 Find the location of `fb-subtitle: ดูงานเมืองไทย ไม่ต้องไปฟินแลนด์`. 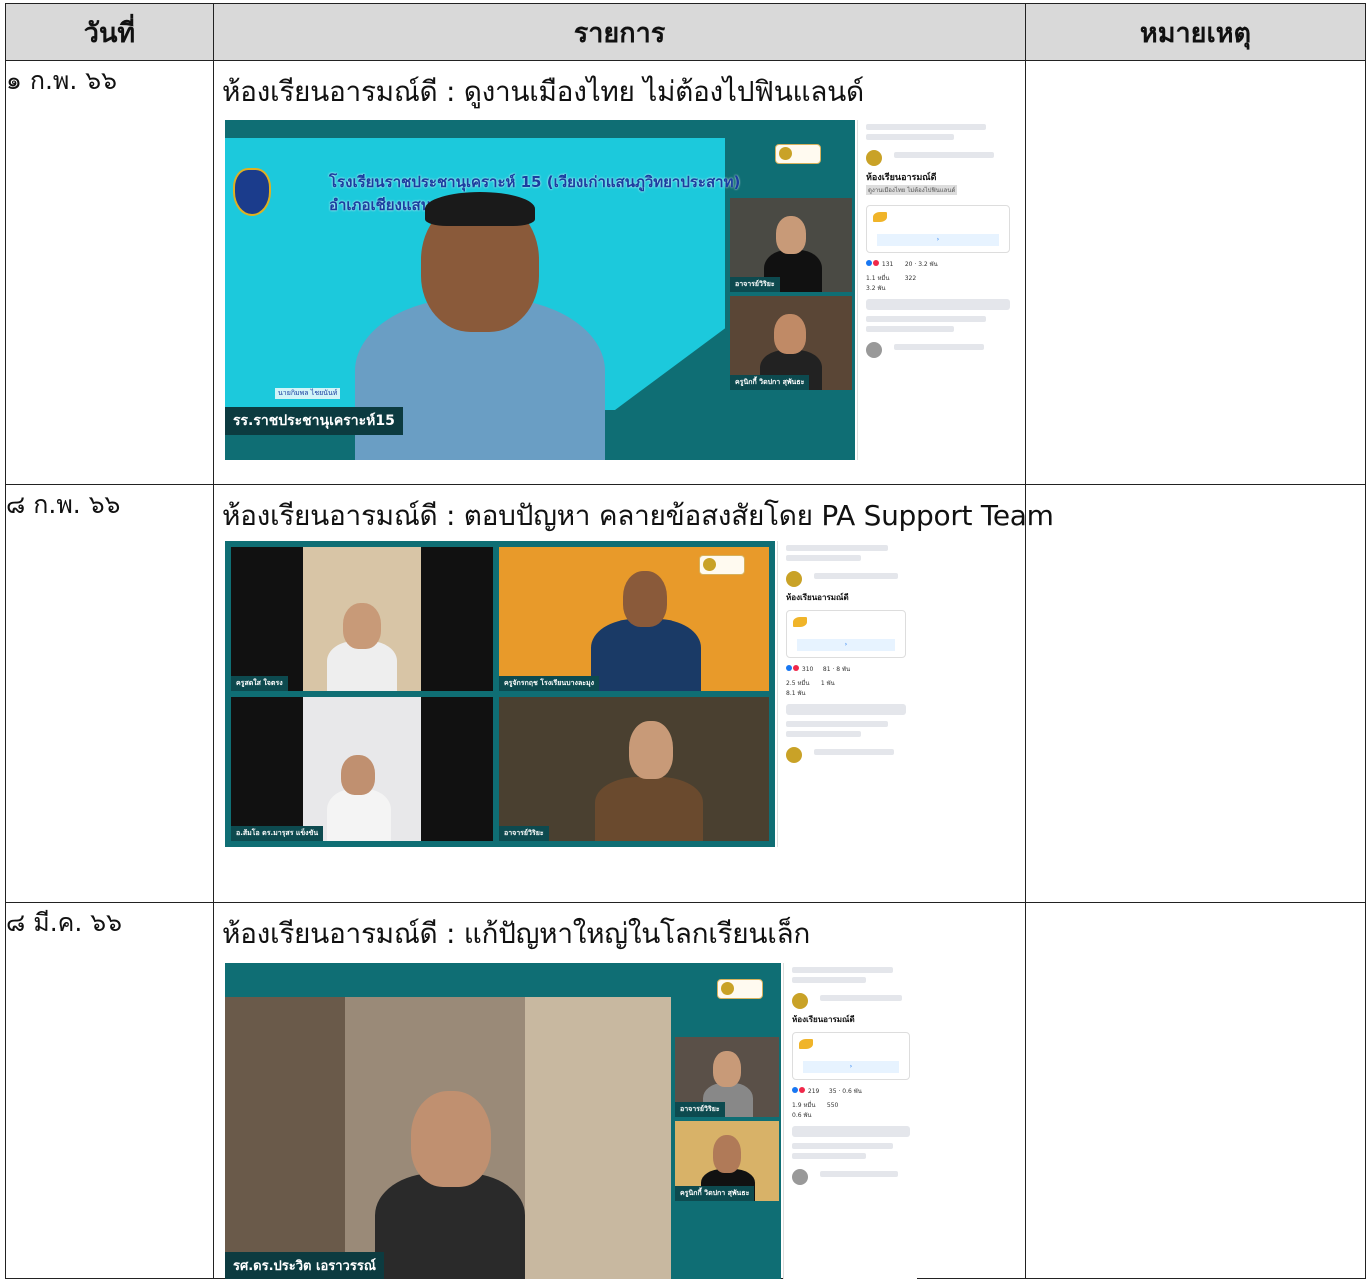

fb-subtitle: ดูงานเมืองไทย ไม่ต้องไปฟินแลนด์ is located at coordinates (912, 190).